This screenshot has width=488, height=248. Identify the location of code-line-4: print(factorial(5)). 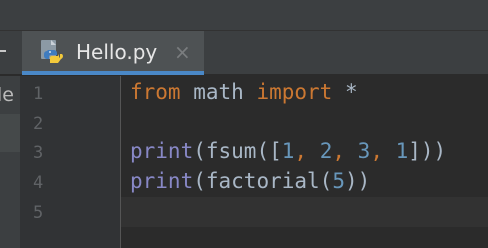
(250, 181).